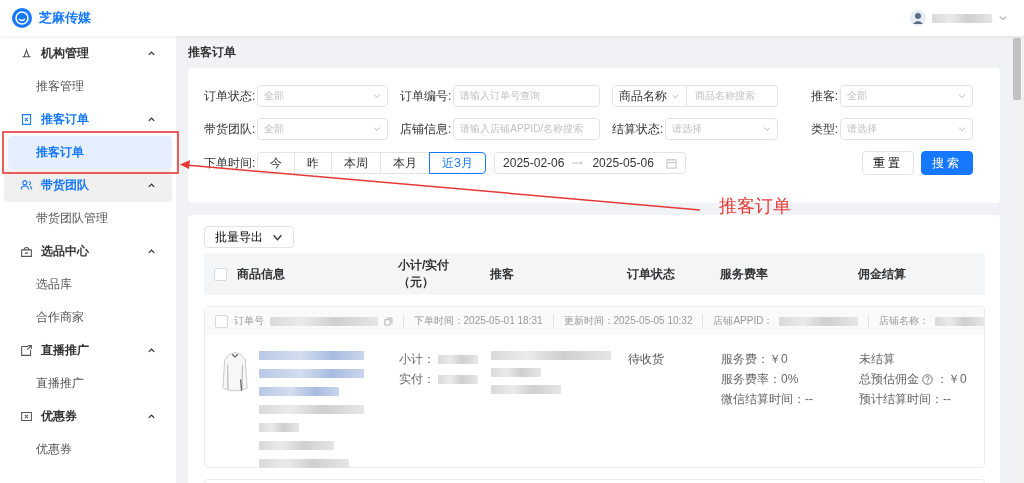 Image resolution: width=1024 pixels, height=483 pixels. What do you see at coordinates (882, 274) in the screenshot?
I see `column-header: 佣金结算` at bounding box center [882, 274].